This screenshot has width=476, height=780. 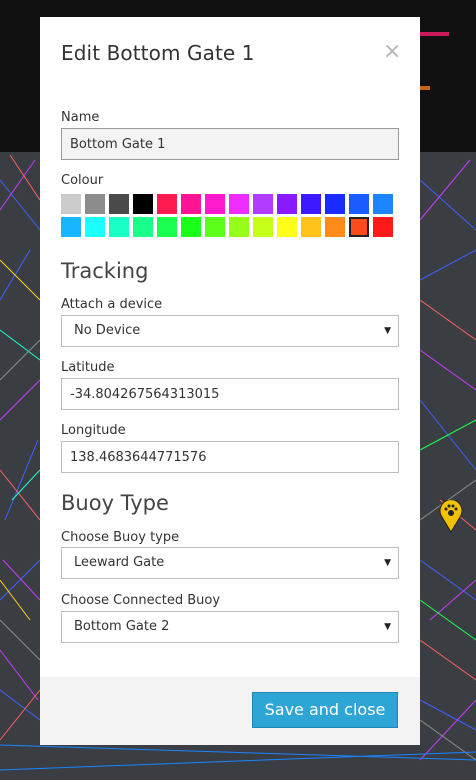 I want to click on close-icon: ×, so click(x=392, y=52).